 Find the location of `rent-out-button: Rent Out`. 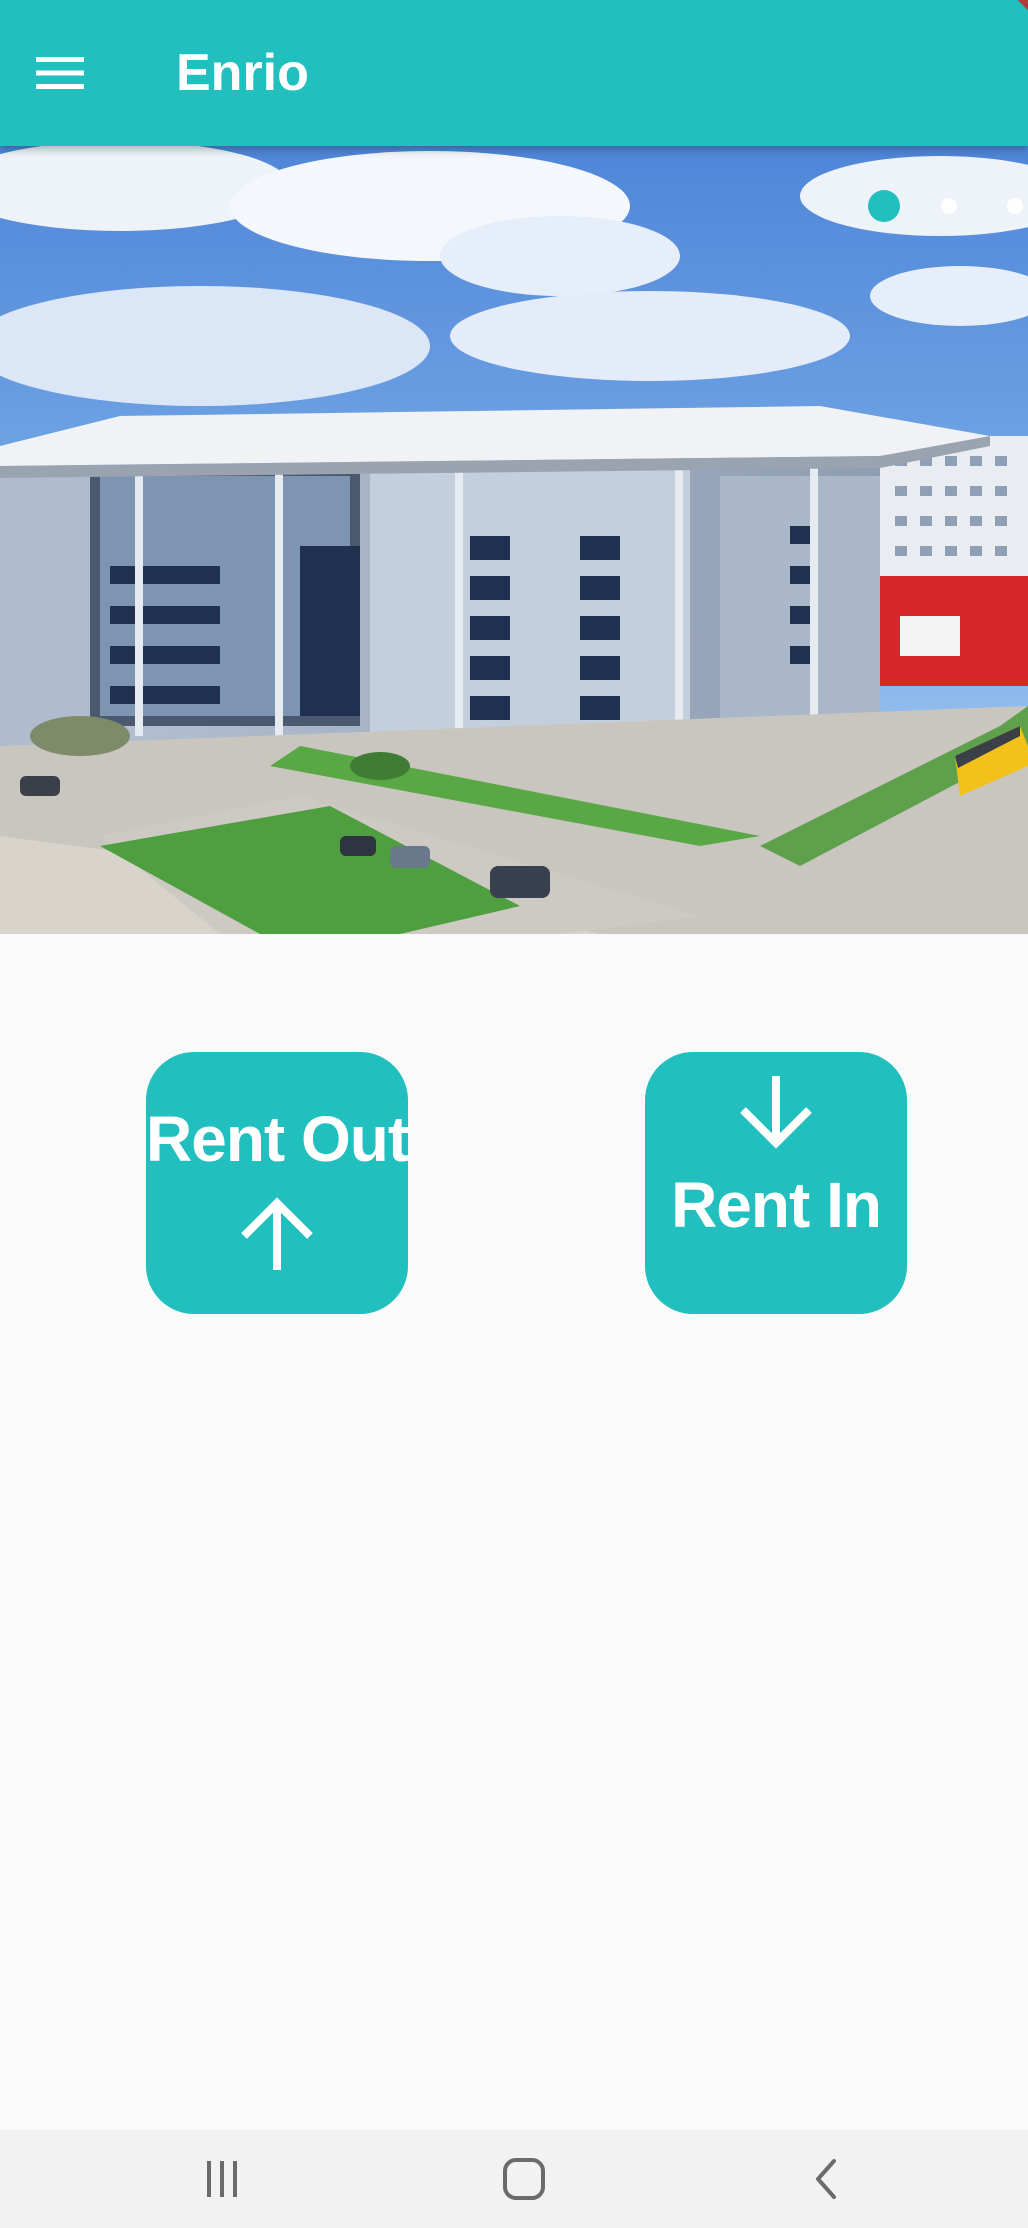

rent-out-button: Rent Out is located at coordinates (277, 1183).